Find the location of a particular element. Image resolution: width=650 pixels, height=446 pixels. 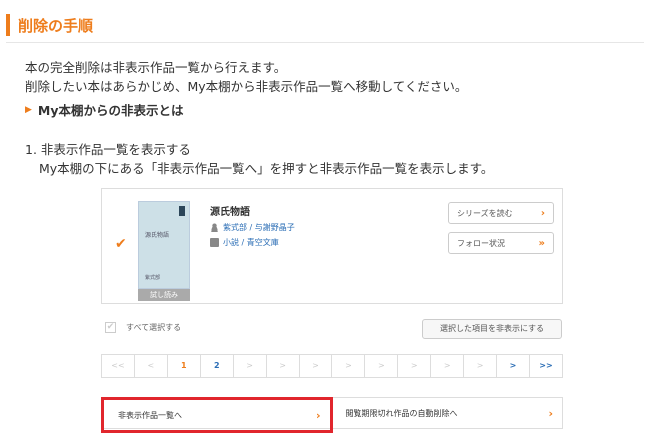

section-title: 削除の手順 is located at coordinates (56, 25).